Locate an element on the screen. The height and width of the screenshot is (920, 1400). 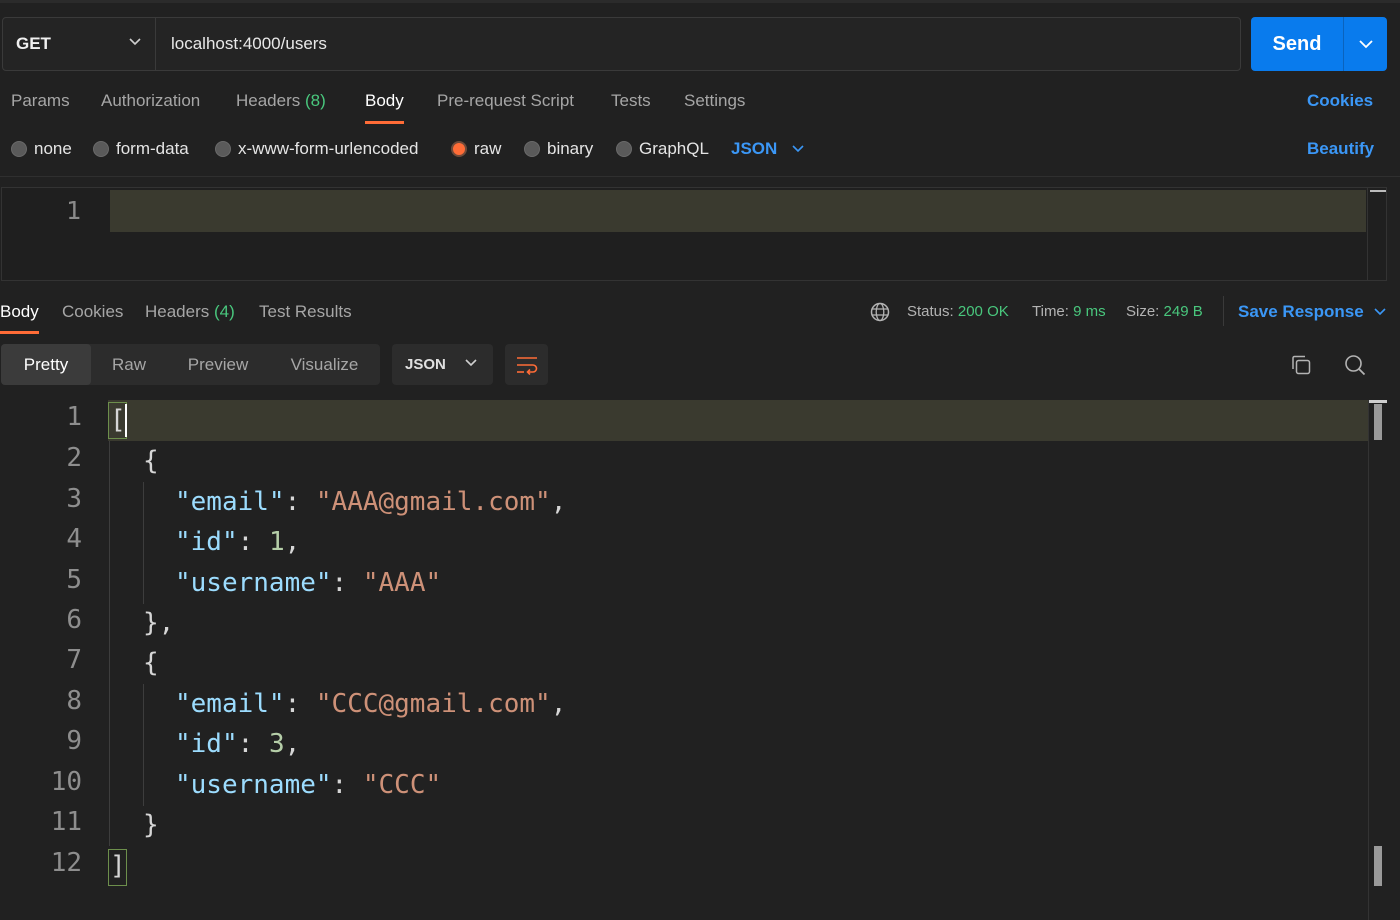
radio-label: GraphQL is located at coordinates (674, 148).